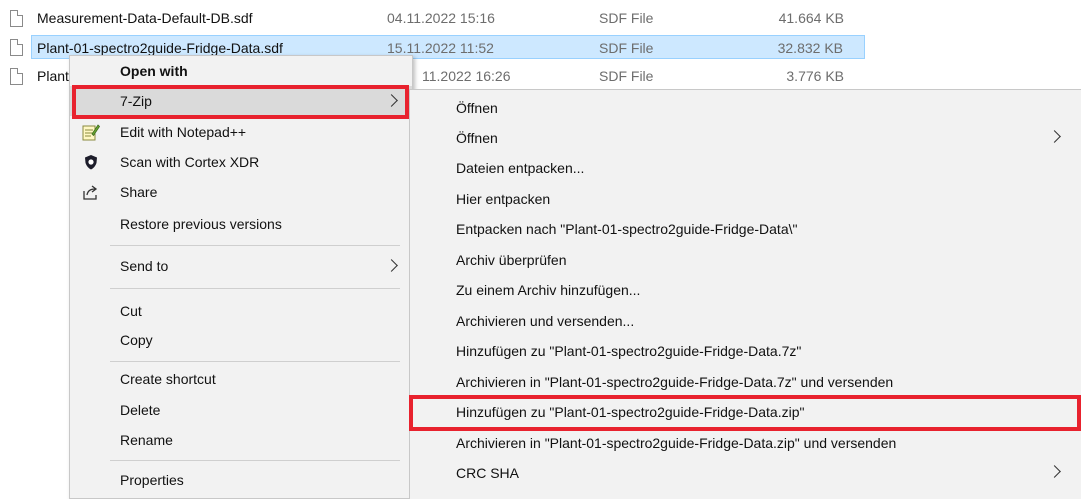  Describe the element at coordinates (91, 192) in the screenshot. I see `share-icon` at that location.